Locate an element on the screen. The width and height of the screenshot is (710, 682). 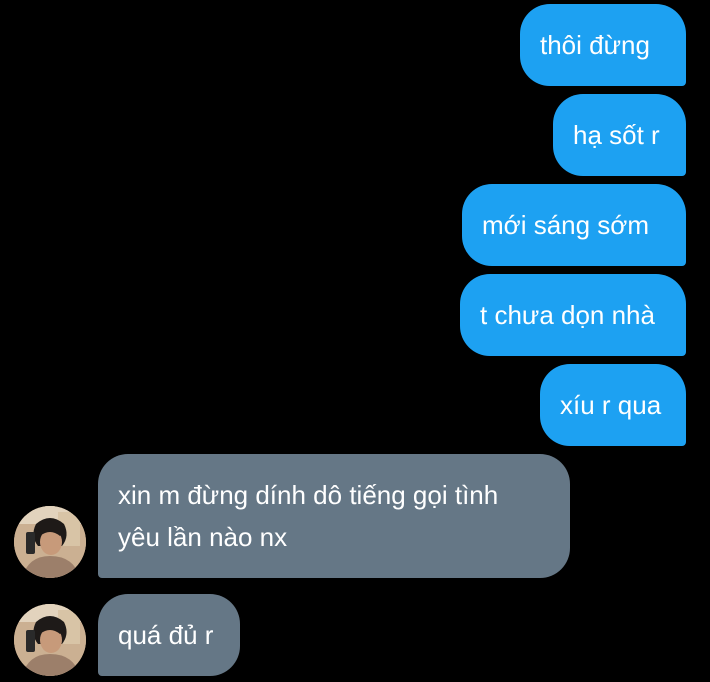
outgoing-message: mới sáng sớm is located at coordinates (574, 225).